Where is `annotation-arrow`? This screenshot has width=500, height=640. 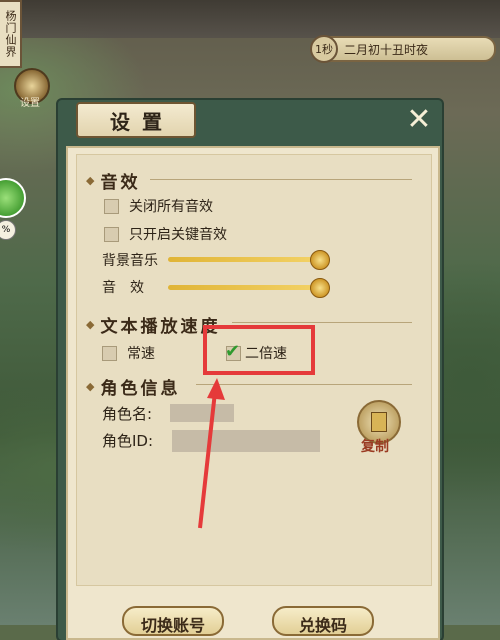
annotation-arrow is located at coordinates (211, 453).